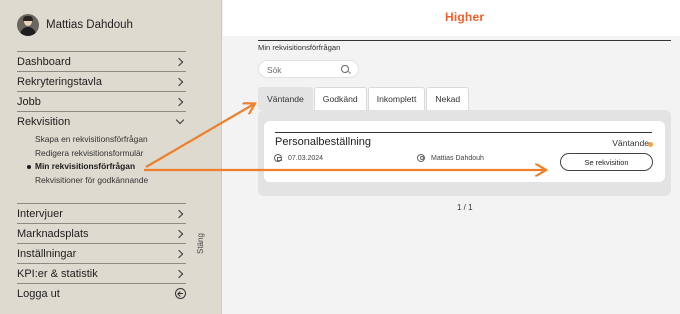 The image size is (680, 314). What do you see at coordinates (29, 167) in the screenshot?
I see `active-bullet-icon` at bounding box center [29, 167].